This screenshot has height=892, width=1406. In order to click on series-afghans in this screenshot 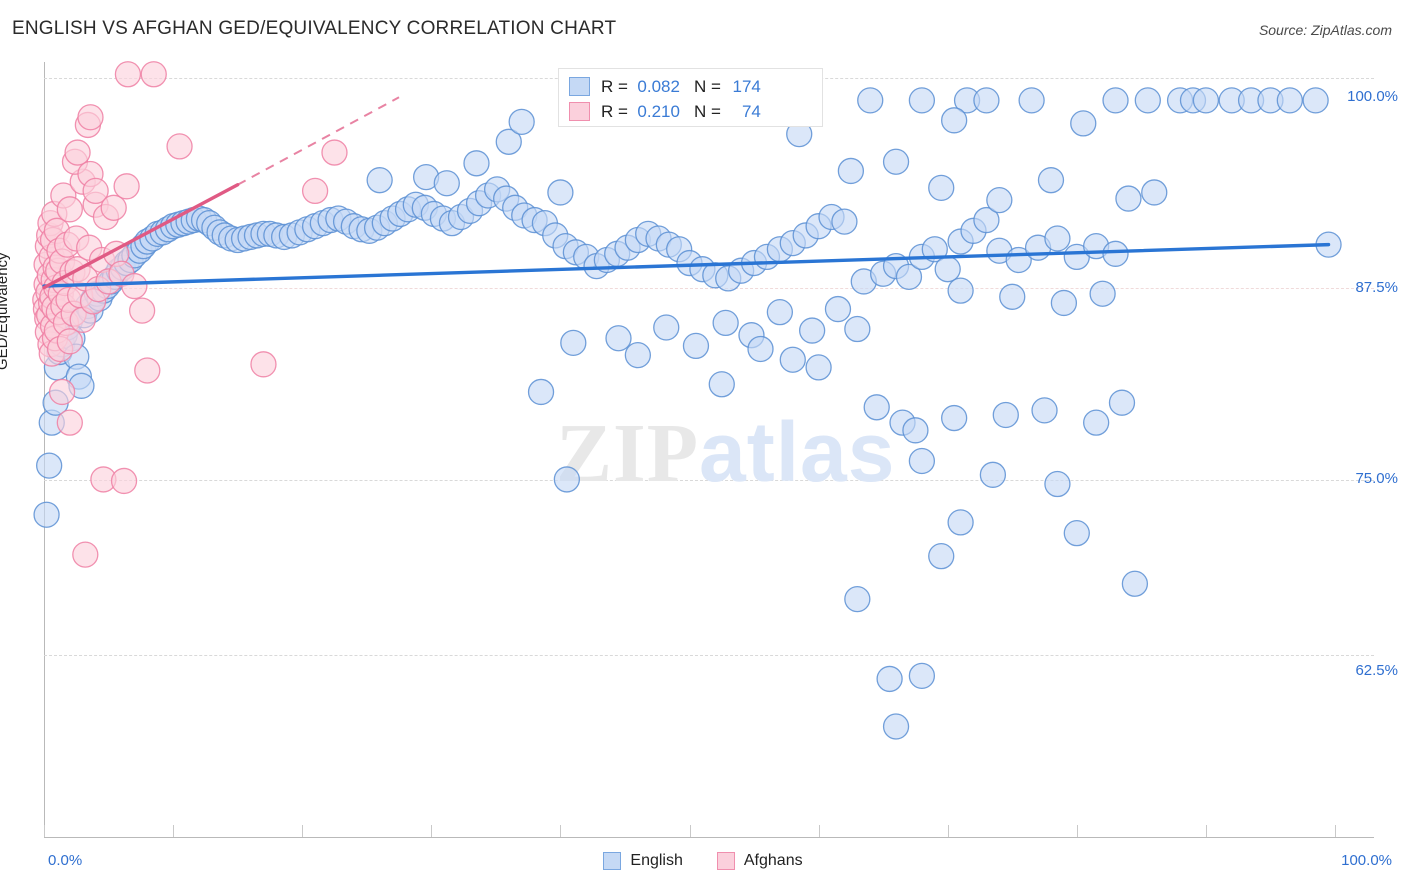, I will do `click(190, 314)`.